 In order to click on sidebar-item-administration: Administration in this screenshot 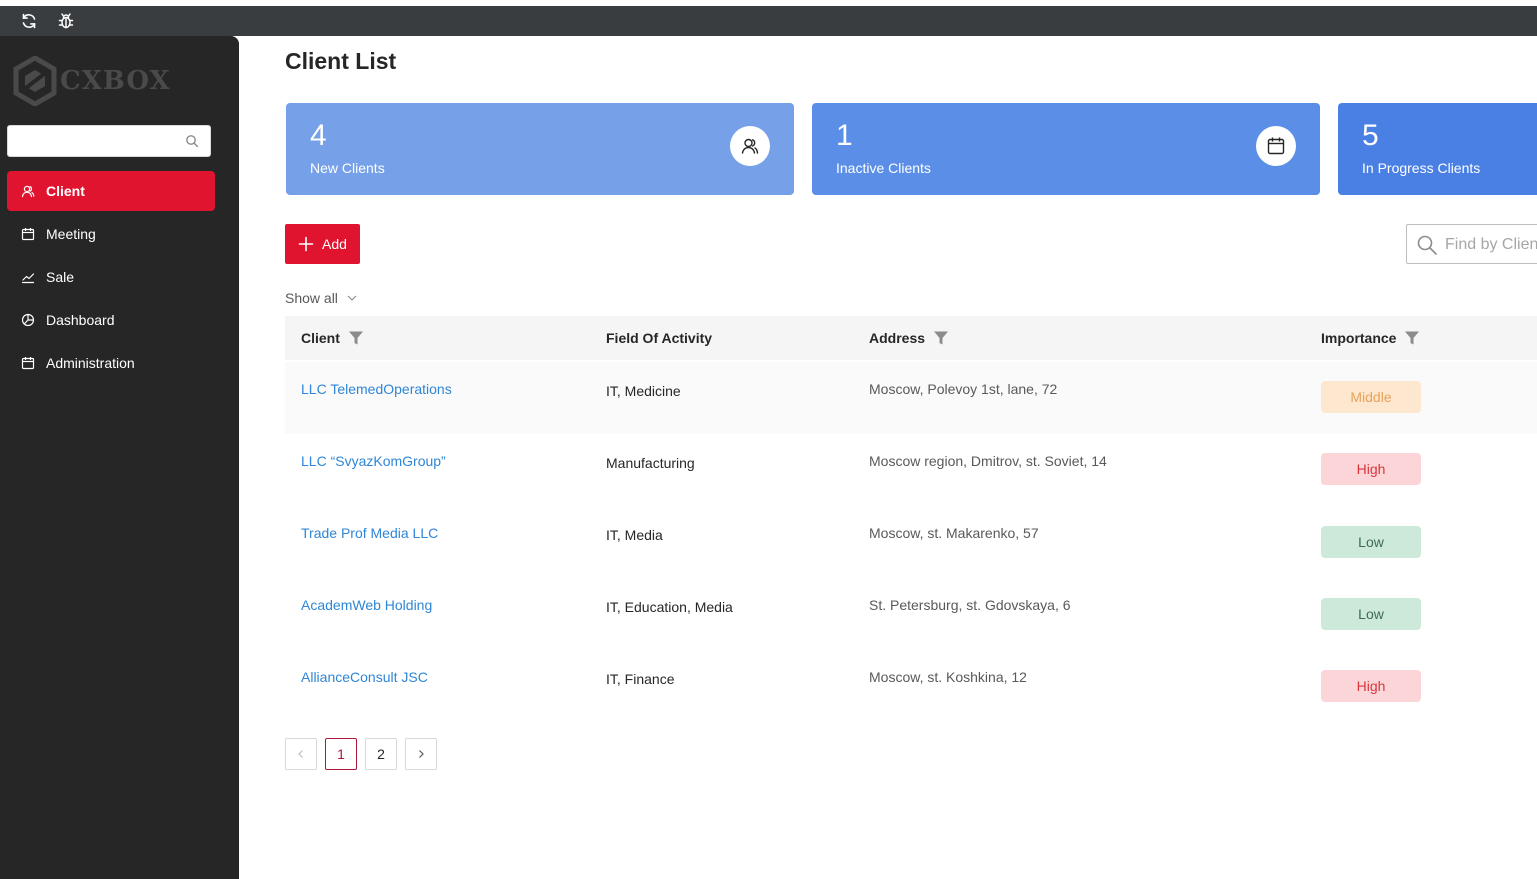, I will do `click(111, 363)`.